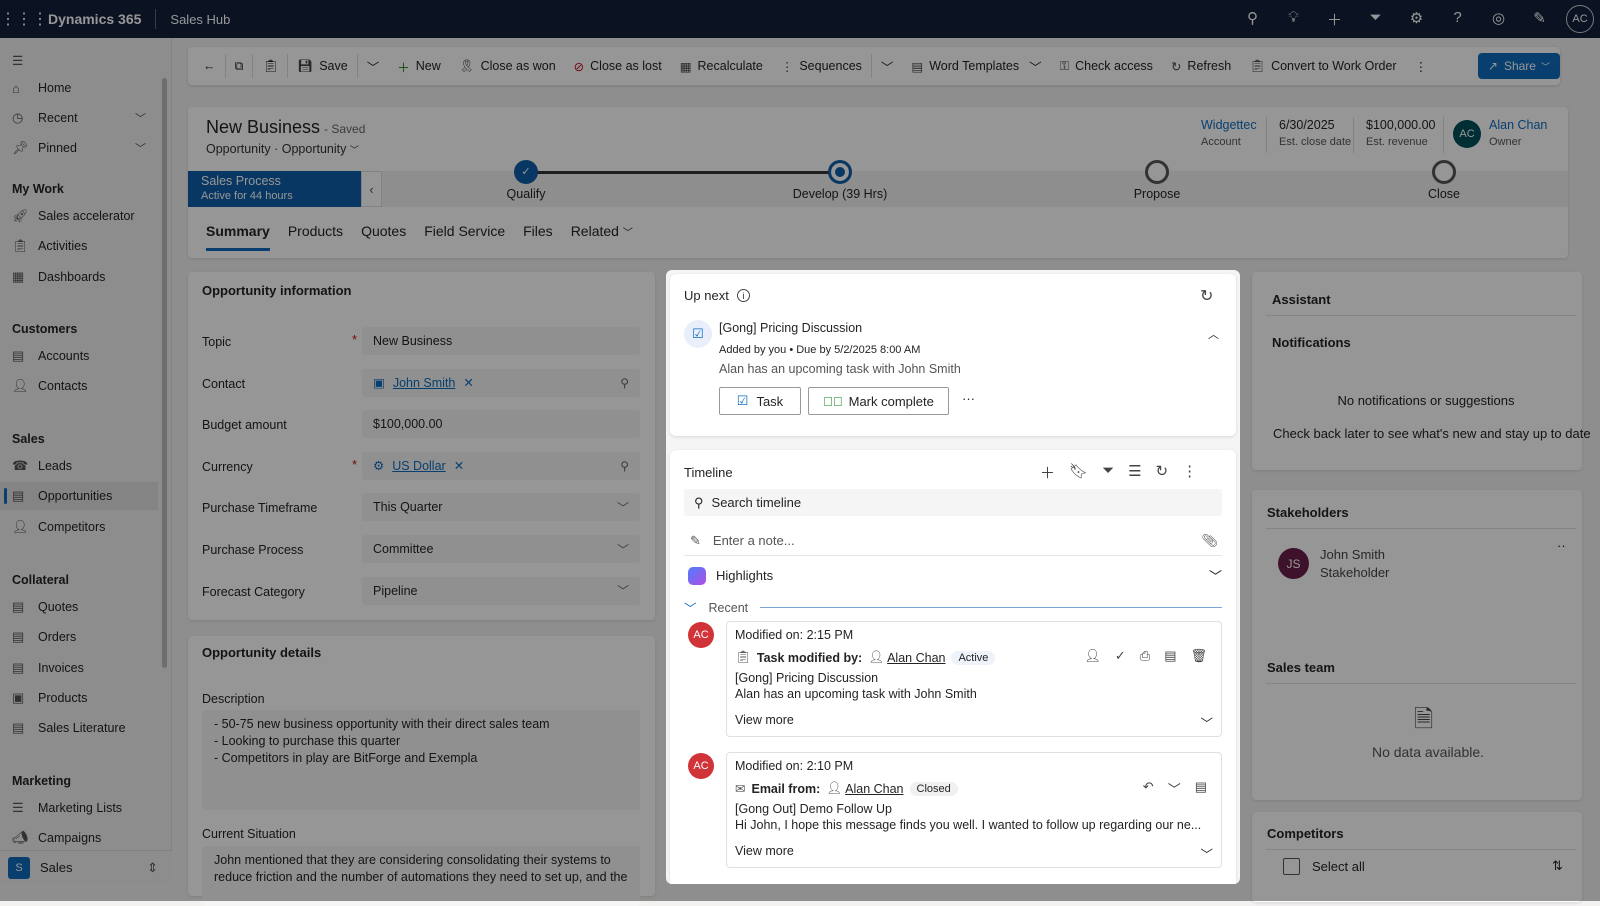 Image resolution: width=1600 pixels, height=906 pixels. What do you see at coordinates (953, 502) in the screenshot?
I see `search-timeline-input: ⚲ Search timeline` at bounding box center [953, 502].